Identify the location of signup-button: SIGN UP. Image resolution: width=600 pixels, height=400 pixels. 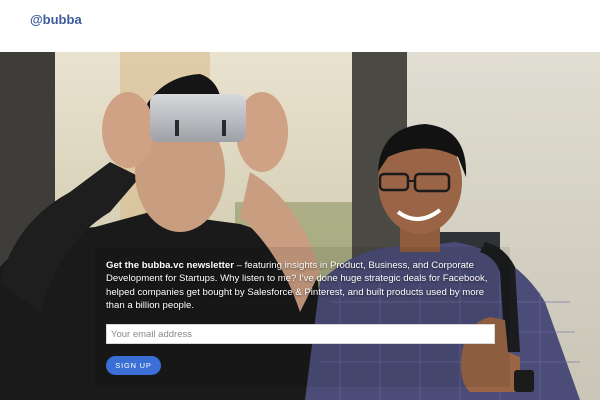
(133, 365).